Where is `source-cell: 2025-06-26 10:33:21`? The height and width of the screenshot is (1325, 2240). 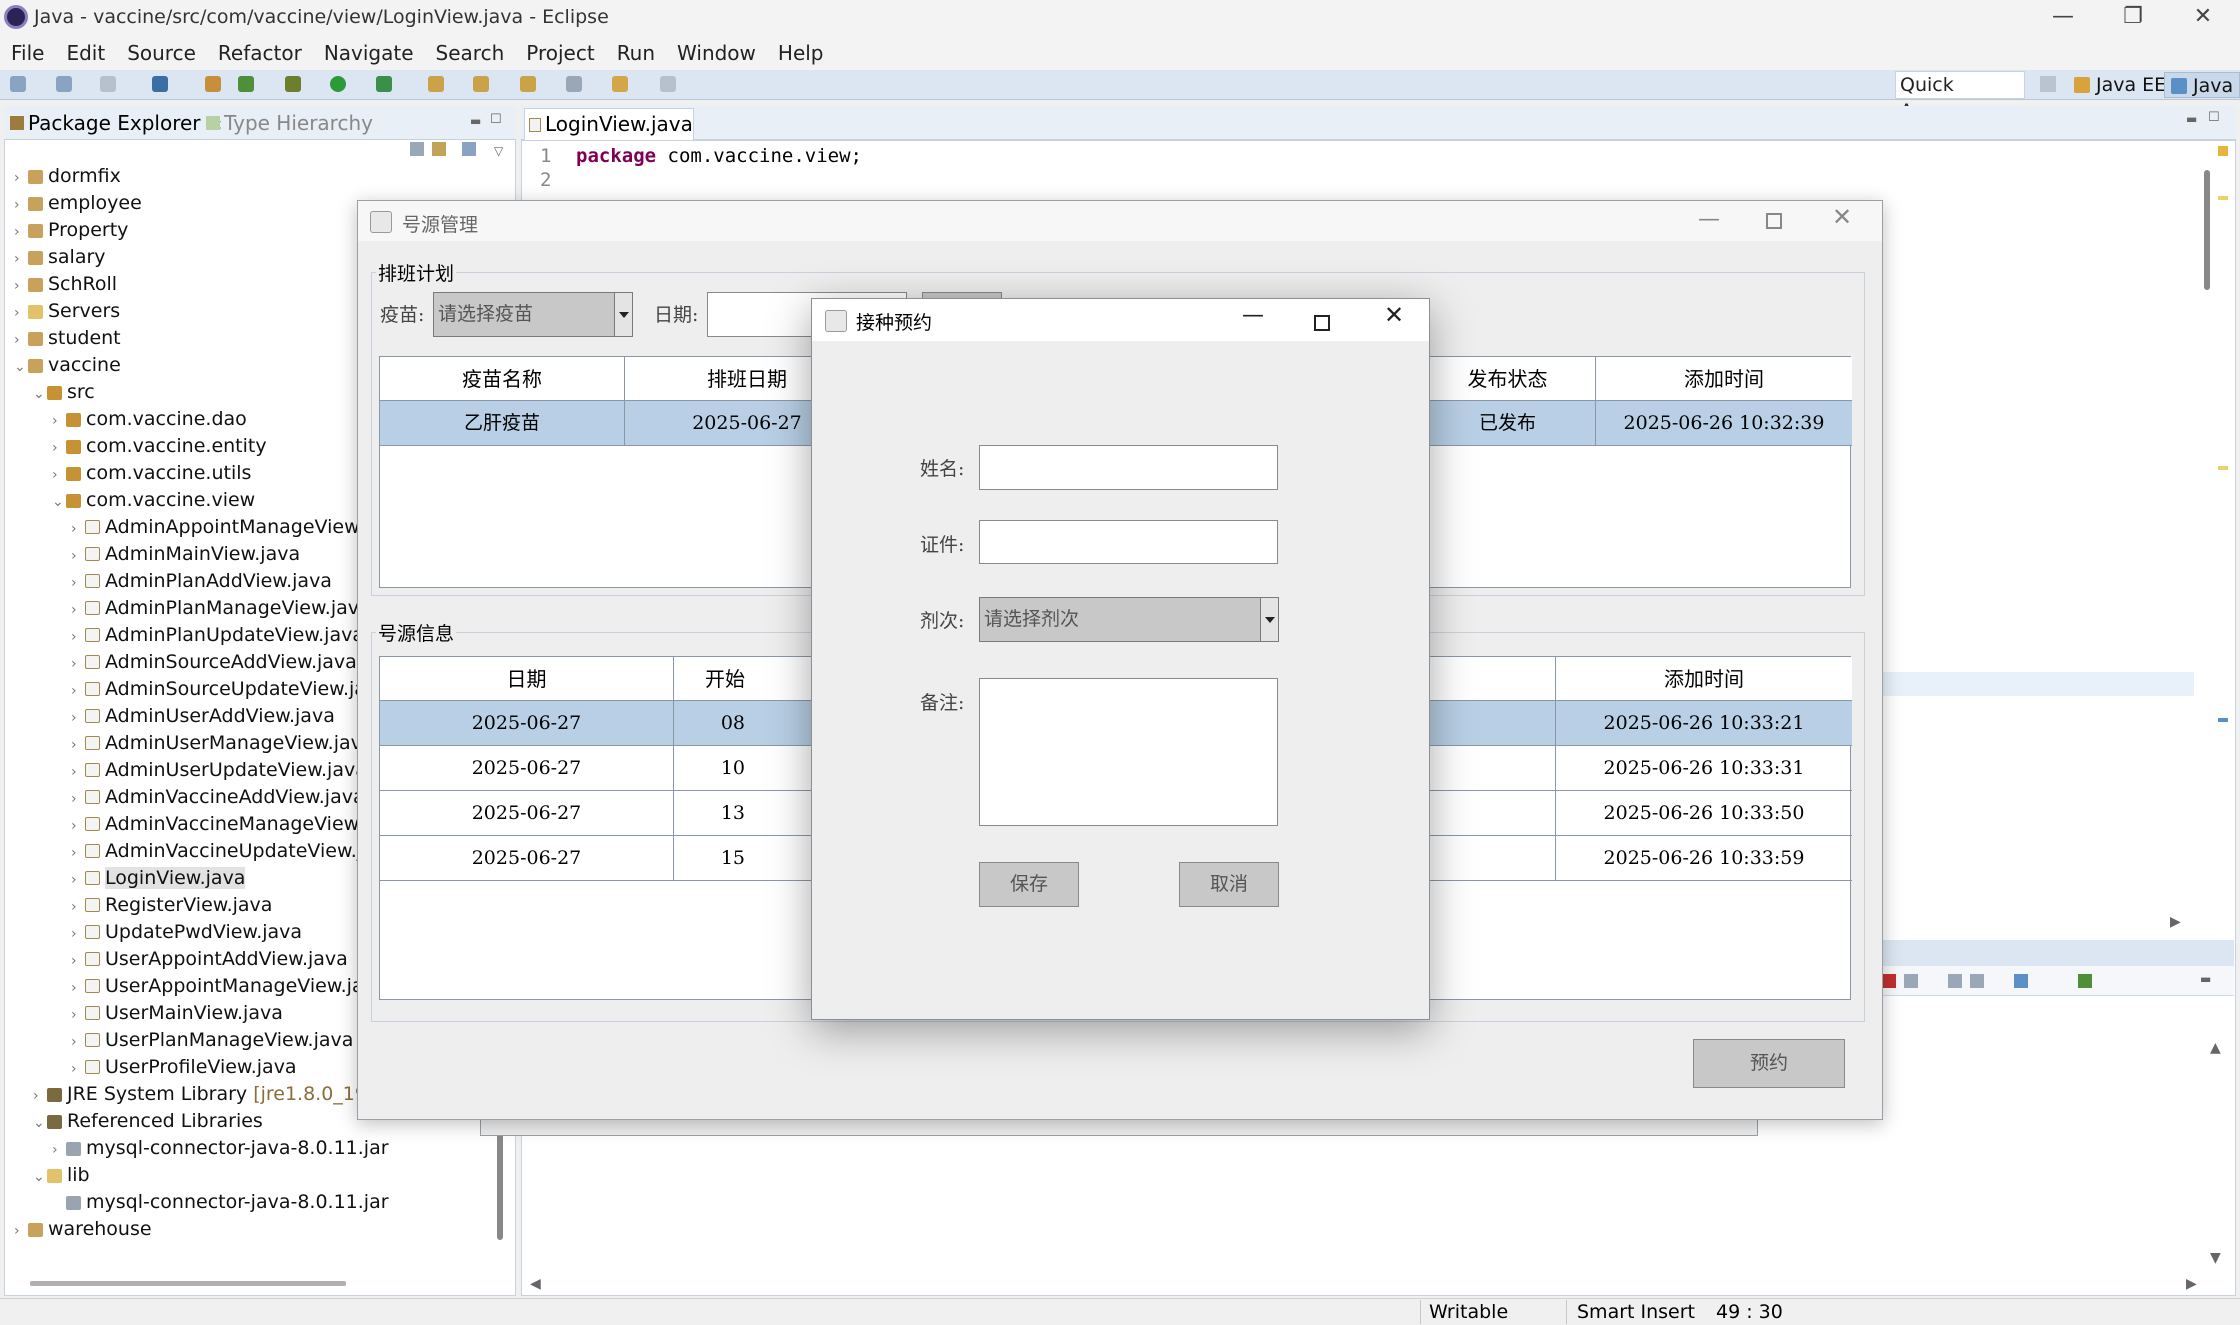 source-cell: 2025-06-26 10:33:21 is located at coordinates (1704, 723).